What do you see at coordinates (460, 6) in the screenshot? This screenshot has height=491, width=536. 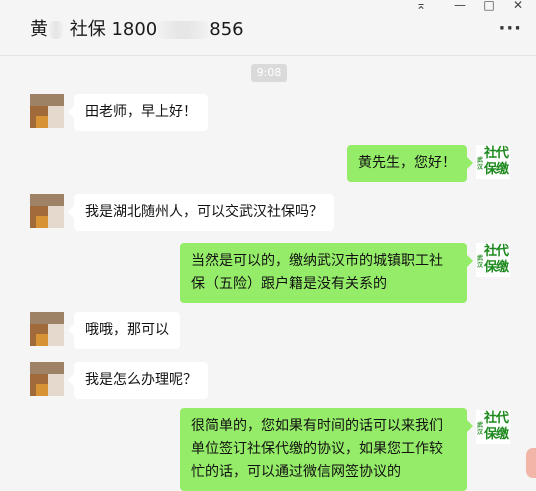 I see `minimize-button: —` at bounding box center [460, 6].